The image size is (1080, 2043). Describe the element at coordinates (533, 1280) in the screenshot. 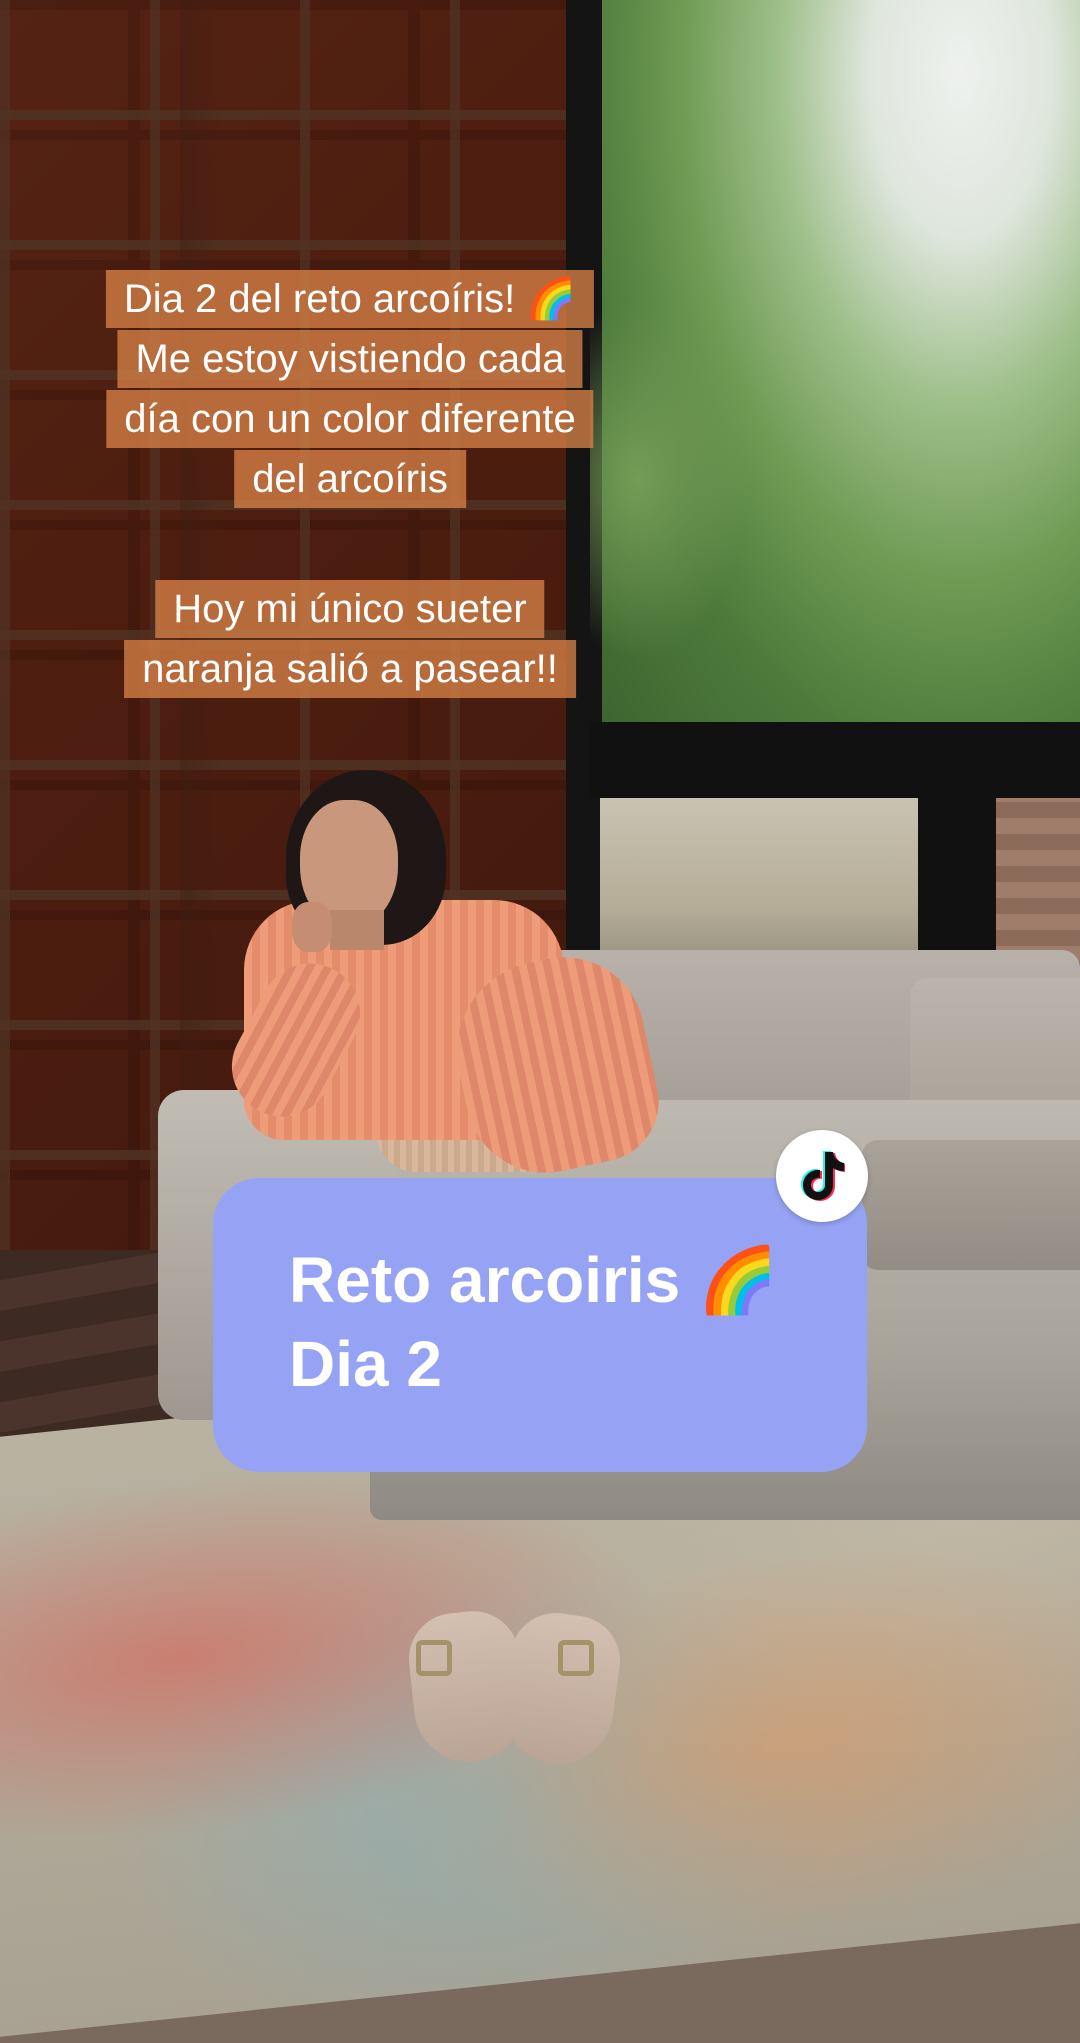

I see `sticker-title: Reto arcoiris 🌈` at that location.